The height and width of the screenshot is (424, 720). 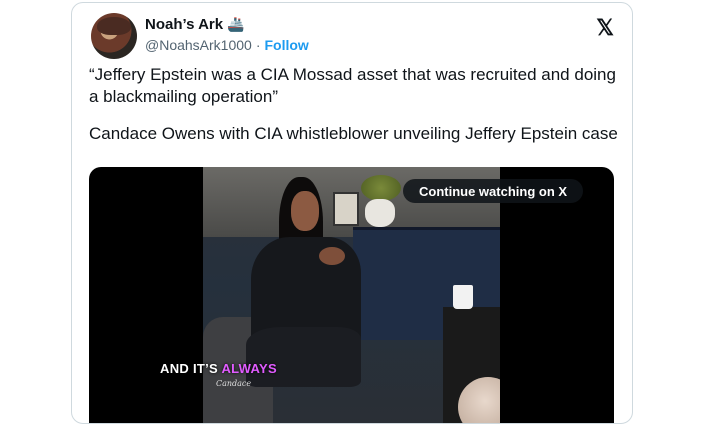 I want to click on video-mug, so click(x=463, y=297).